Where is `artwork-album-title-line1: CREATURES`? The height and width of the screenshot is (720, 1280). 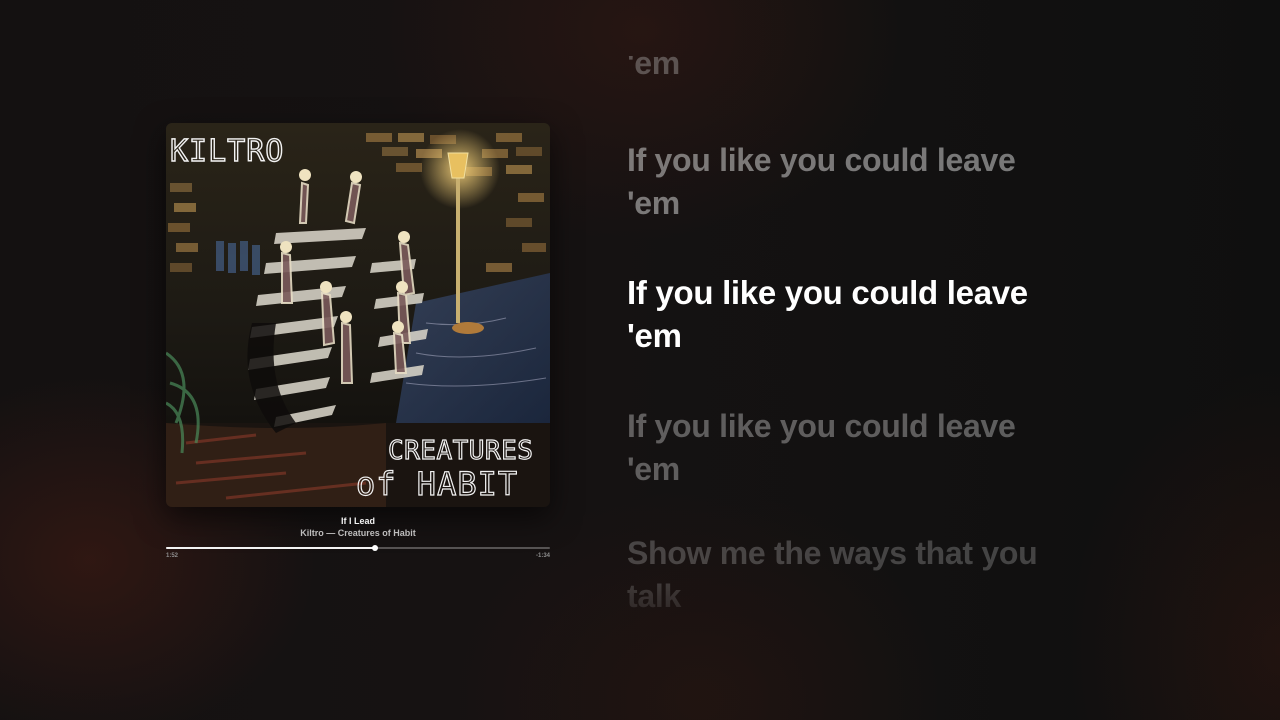 artwork-album-title-line1: CREATURES is located at coordinates (460, 451).